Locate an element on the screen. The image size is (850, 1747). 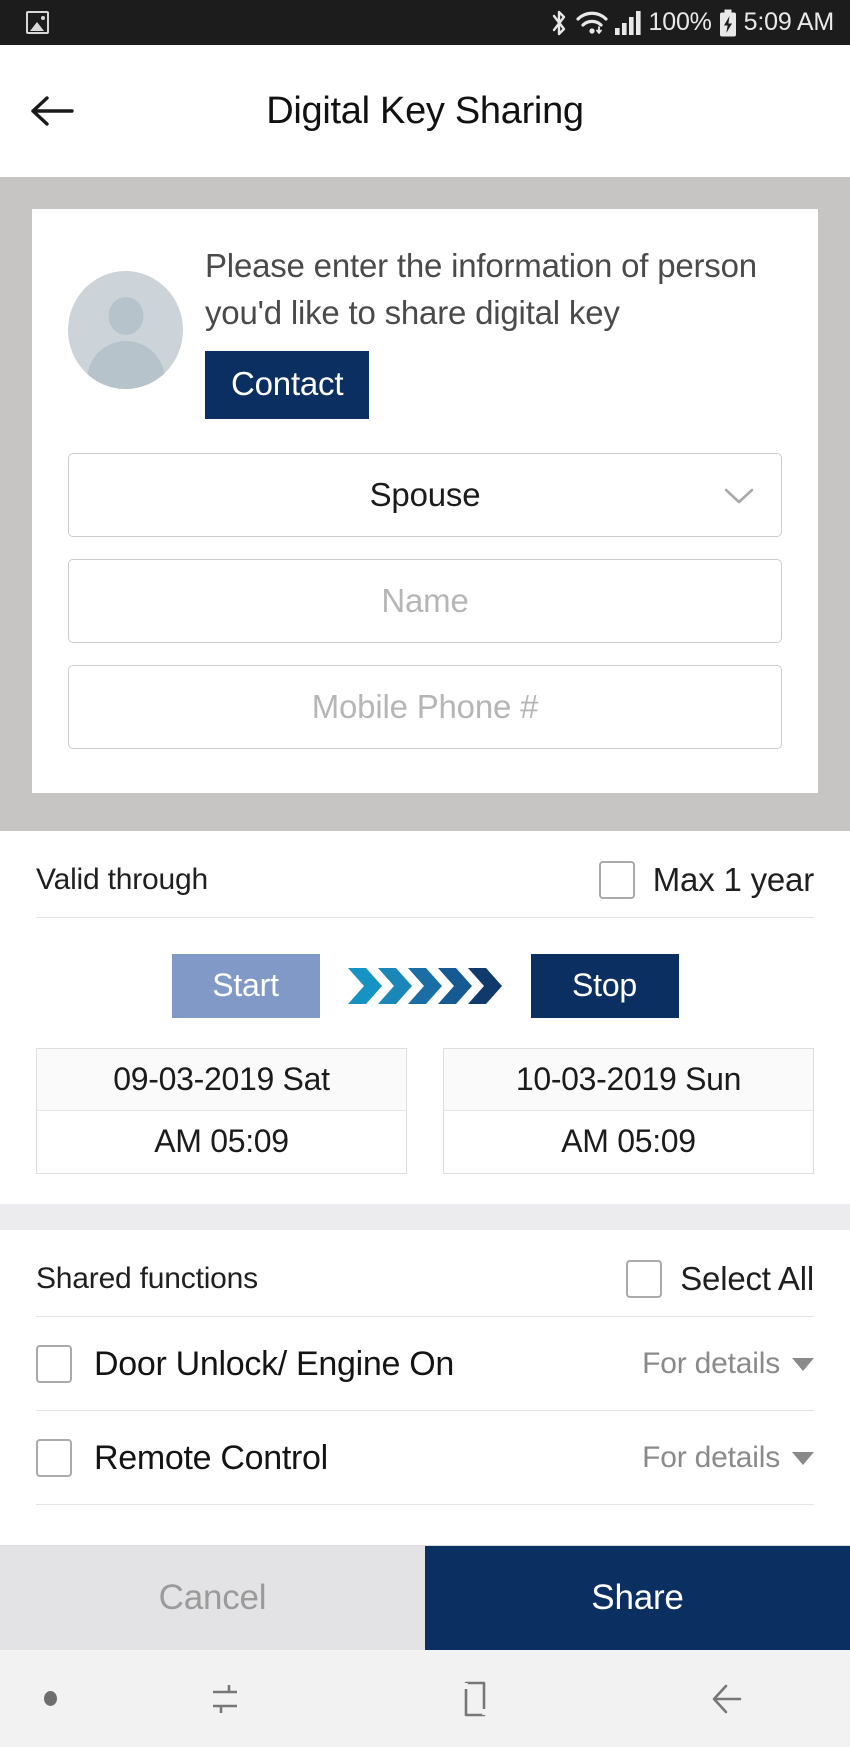
home-icon is located at coordinates (475, 1699).